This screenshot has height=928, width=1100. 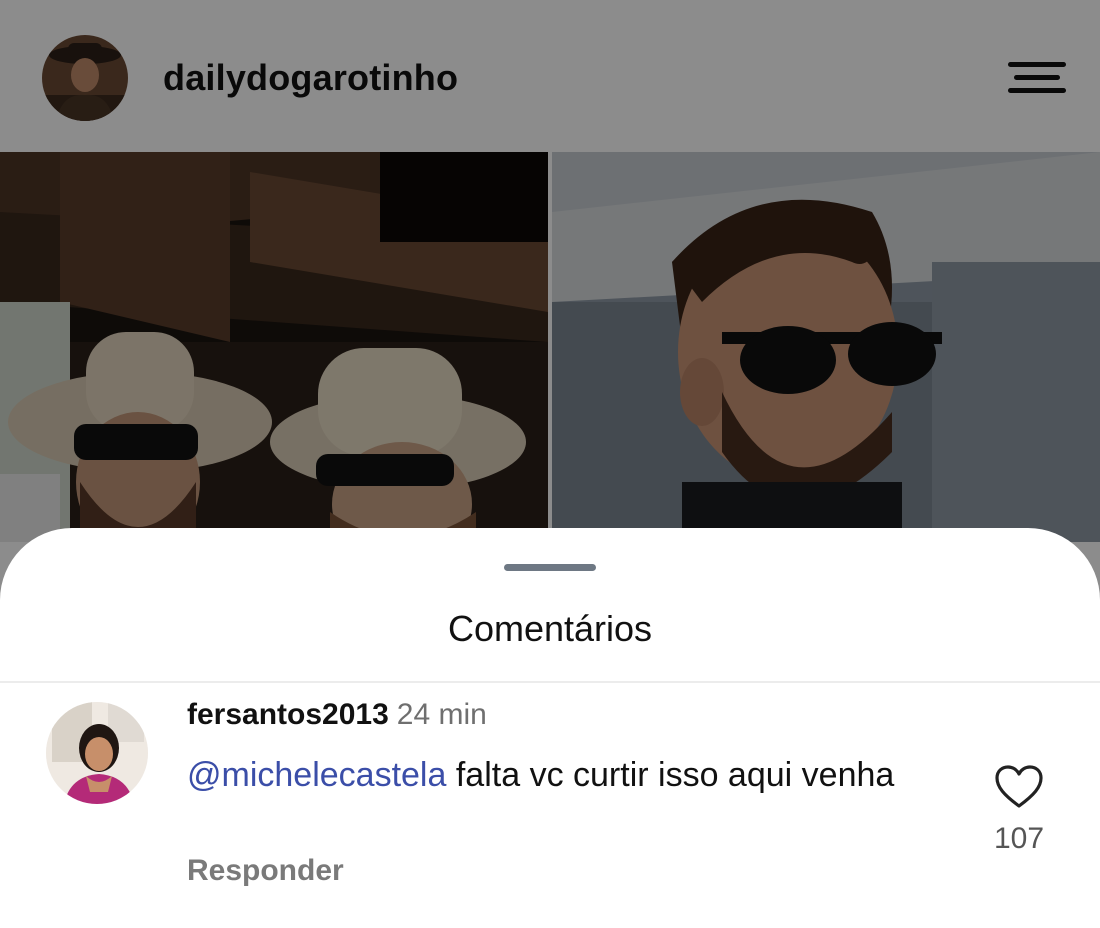 I want to click on profile-avatar-image, so click(x=85, y=78).